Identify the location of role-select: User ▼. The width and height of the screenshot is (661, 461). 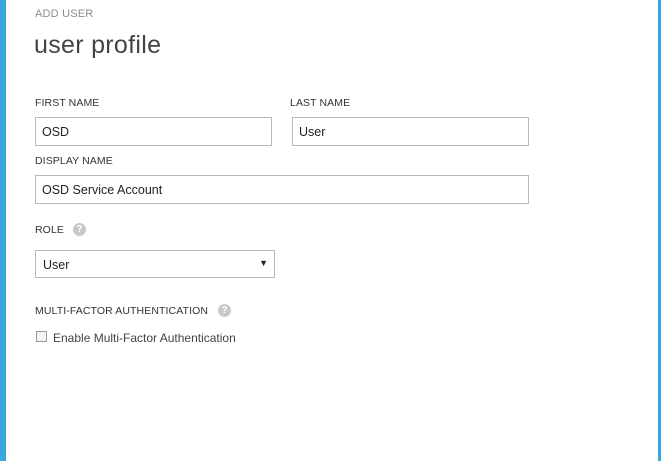
(155, 264).